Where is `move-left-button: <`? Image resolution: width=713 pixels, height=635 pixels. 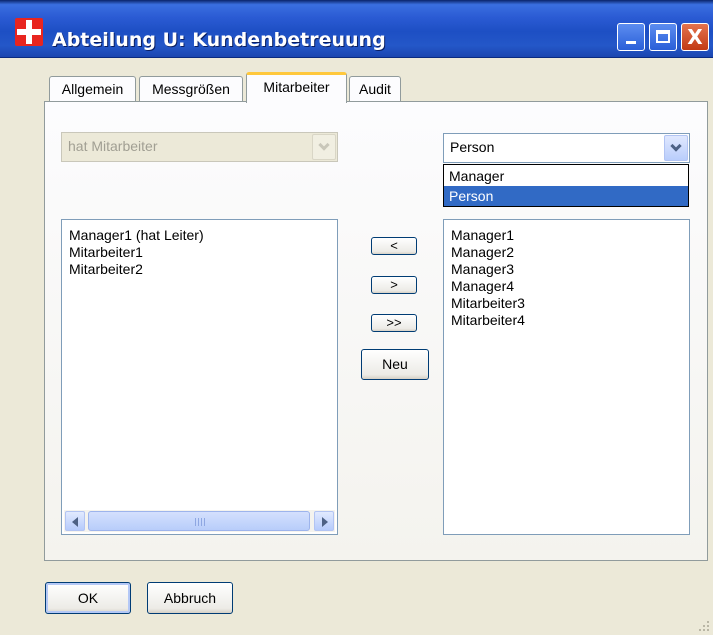
move-left-button: < is located at coordinates (394, 246).